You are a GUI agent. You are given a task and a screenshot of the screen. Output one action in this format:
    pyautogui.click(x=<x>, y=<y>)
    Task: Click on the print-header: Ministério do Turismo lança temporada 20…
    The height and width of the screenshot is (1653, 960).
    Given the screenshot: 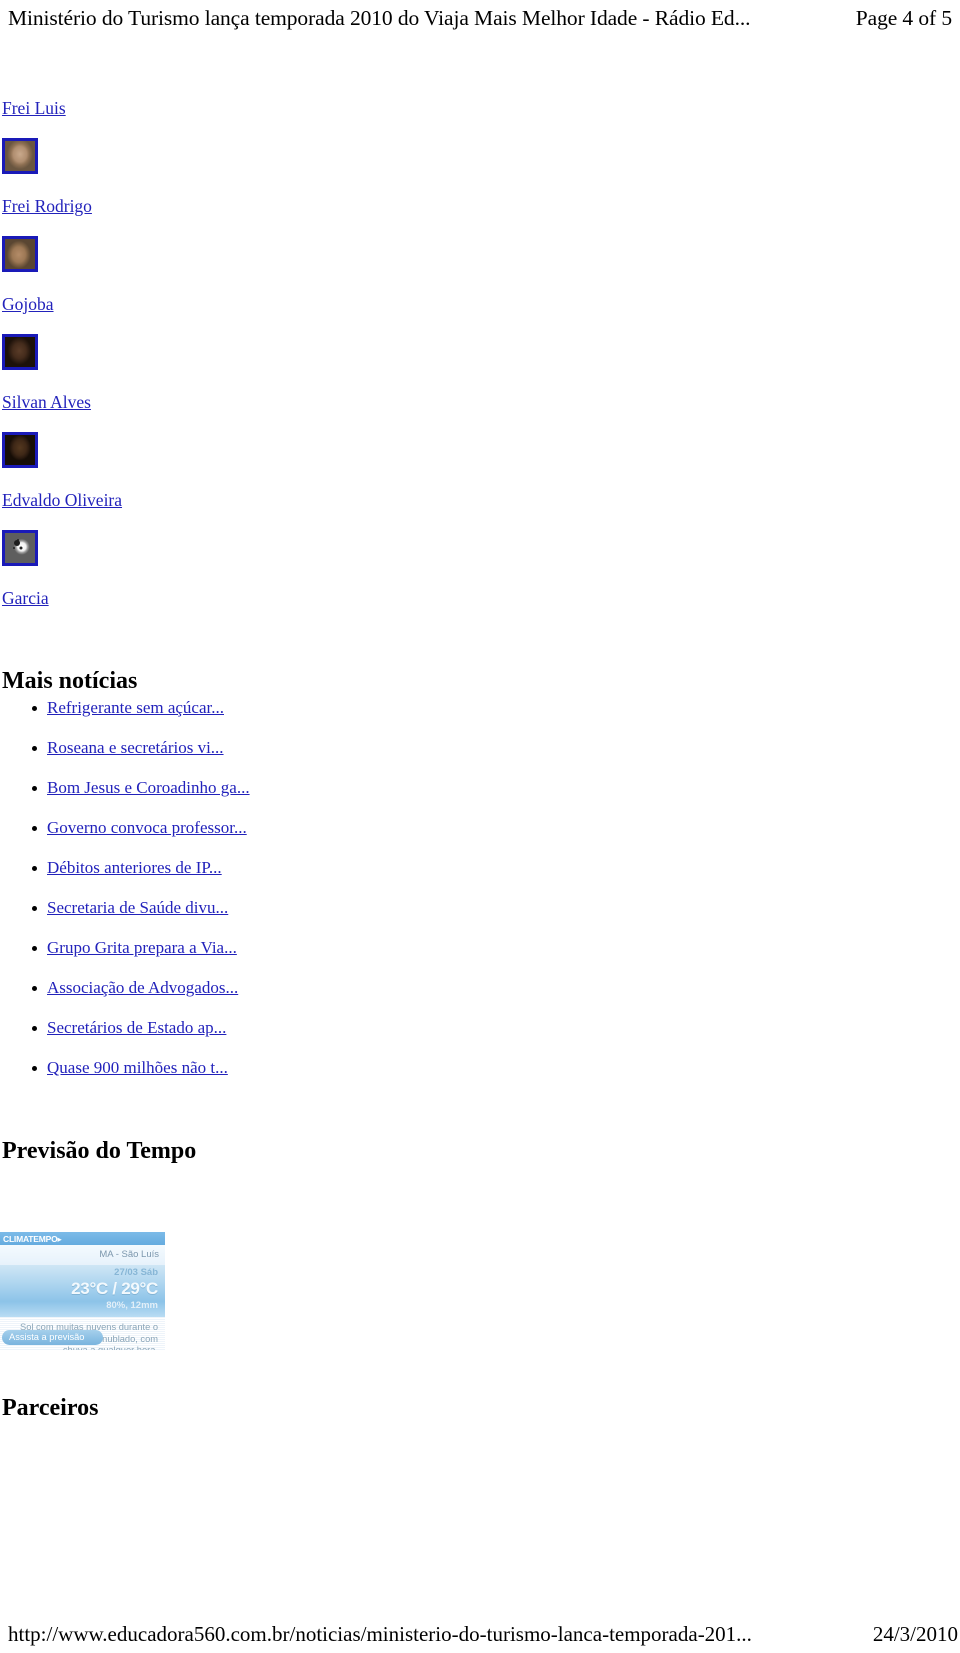 What is the action you would take?
    pyautogui.click(x=480, y=20)
    